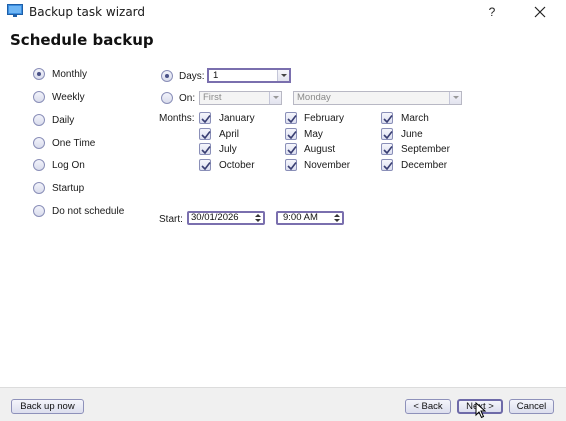  I want to click on checkbox-november, so click(291, 165).